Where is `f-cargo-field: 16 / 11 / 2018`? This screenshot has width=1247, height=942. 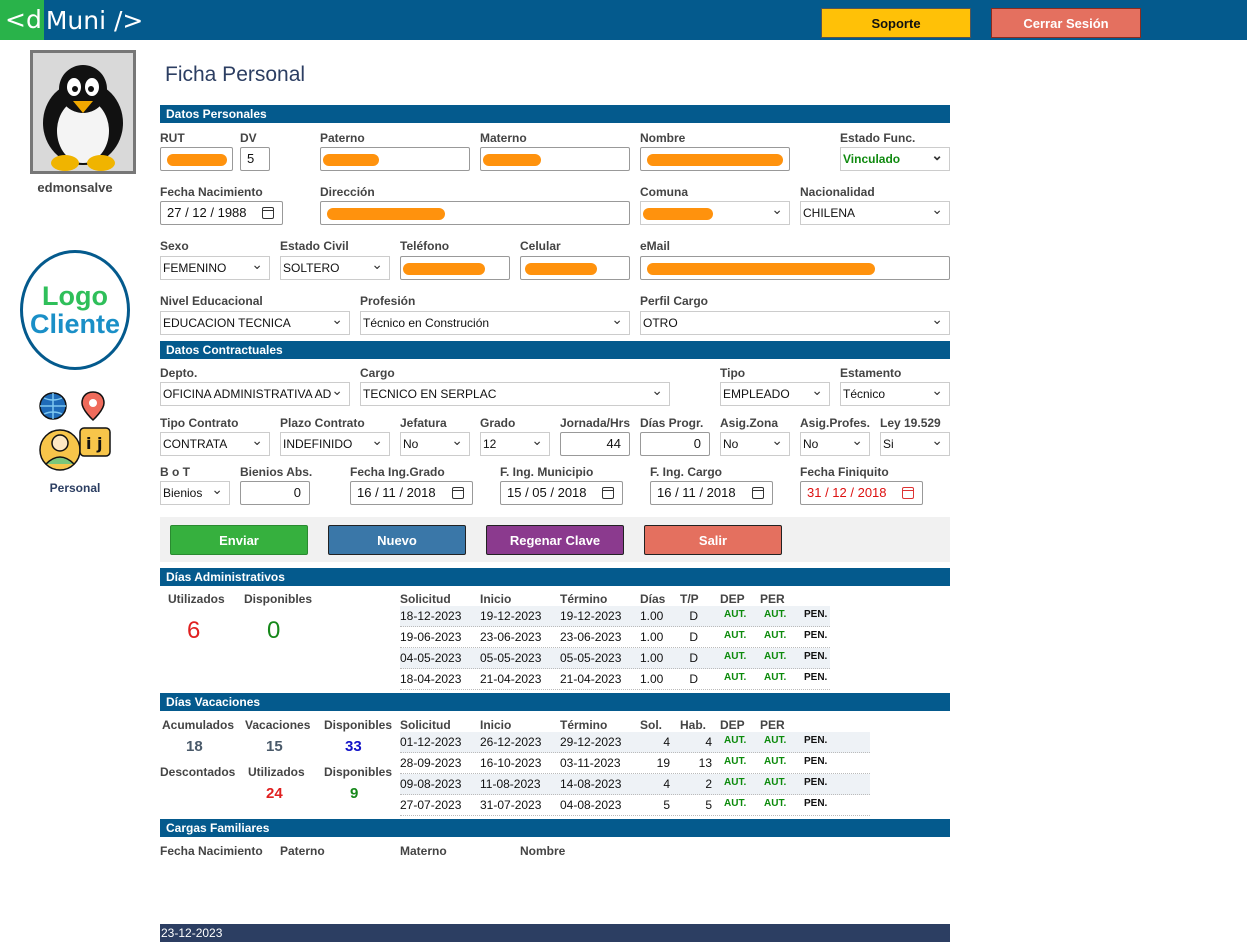 f-cargo-field: 16 / 11 / 2018 is located at coordinates (711, 493).